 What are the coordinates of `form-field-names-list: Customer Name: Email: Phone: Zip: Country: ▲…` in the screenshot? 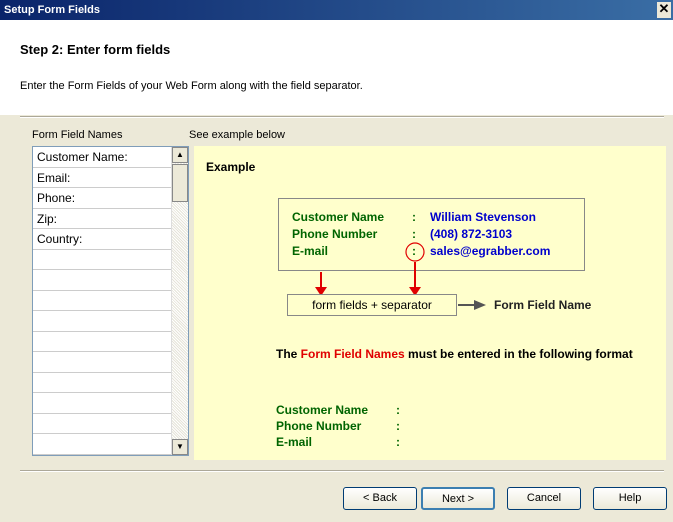 It's located at (110, 301).